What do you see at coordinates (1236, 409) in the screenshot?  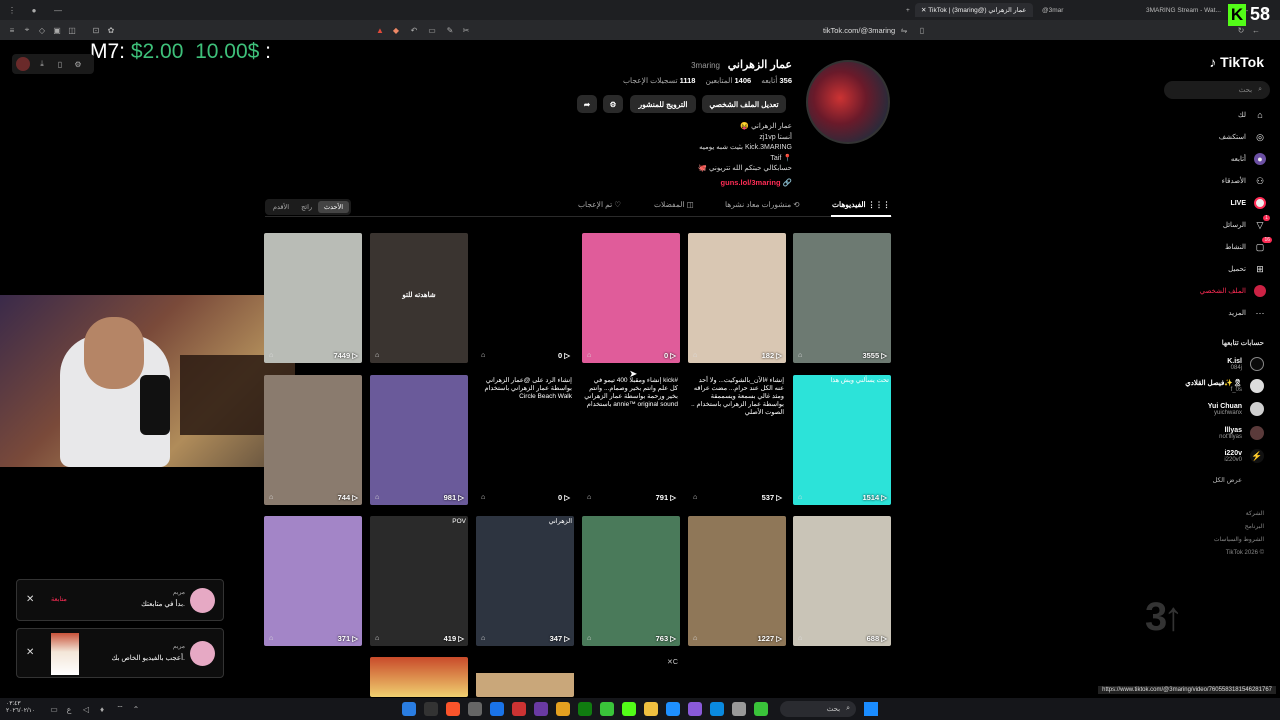 I see `following-account: Yui Chuan yuichwanx` at bounding box center [1236, 409].